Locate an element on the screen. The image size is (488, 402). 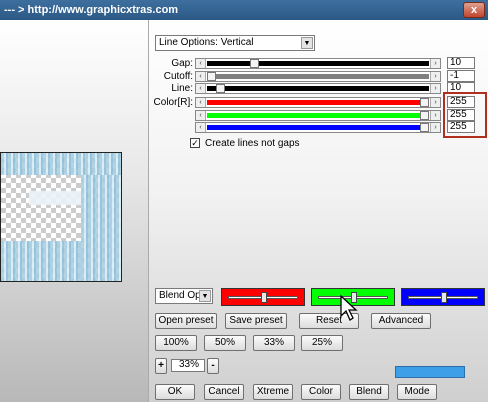
xtreme-button: Xtreme is located at coordinates (273, 392).